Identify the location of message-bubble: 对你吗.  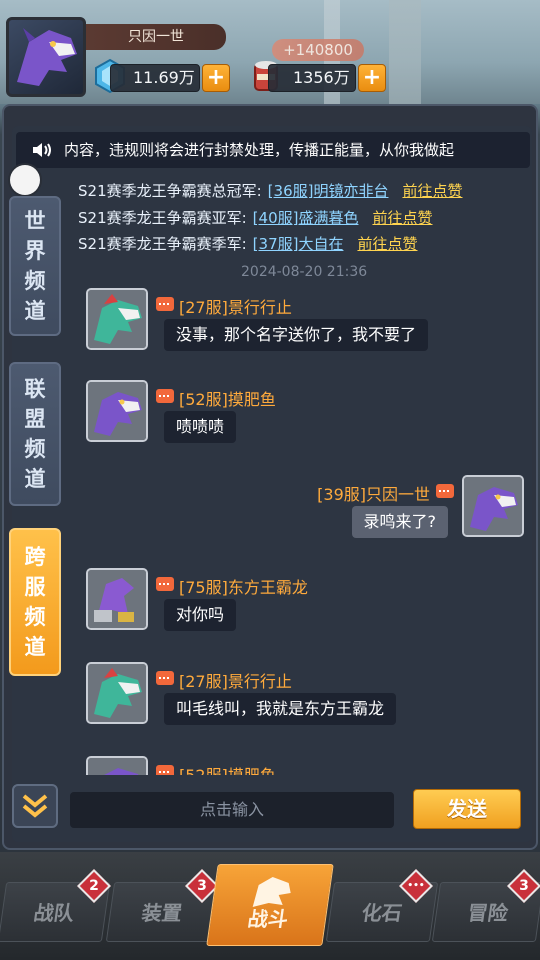
(200, 615).